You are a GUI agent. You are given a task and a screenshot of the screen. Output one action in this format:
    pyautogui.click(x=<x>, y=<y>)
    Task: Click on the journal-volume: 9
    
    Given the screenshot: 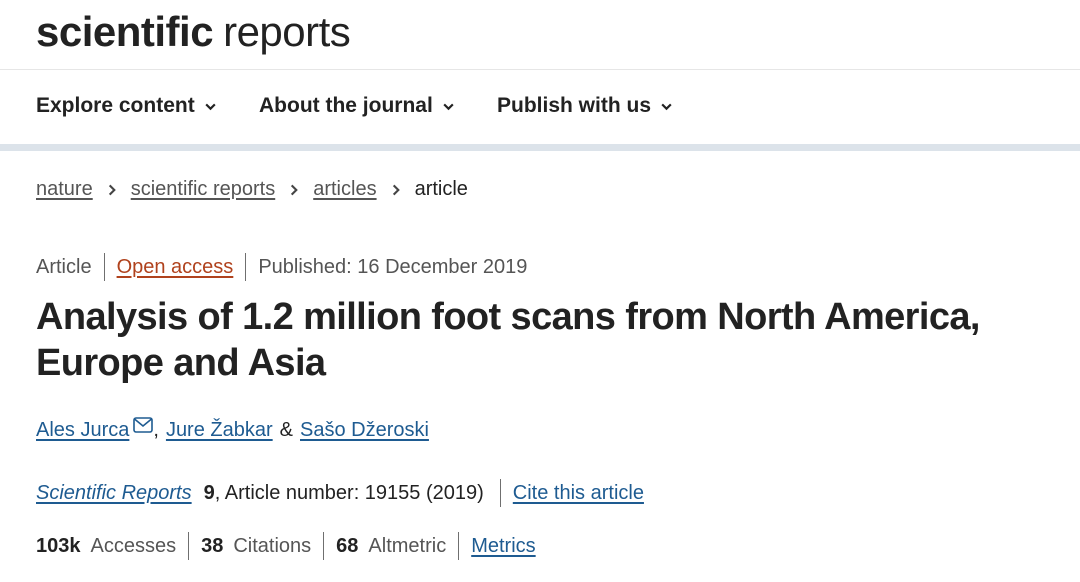 What is the action you would take?
    pyautogui.click(x=209, y=492)
    